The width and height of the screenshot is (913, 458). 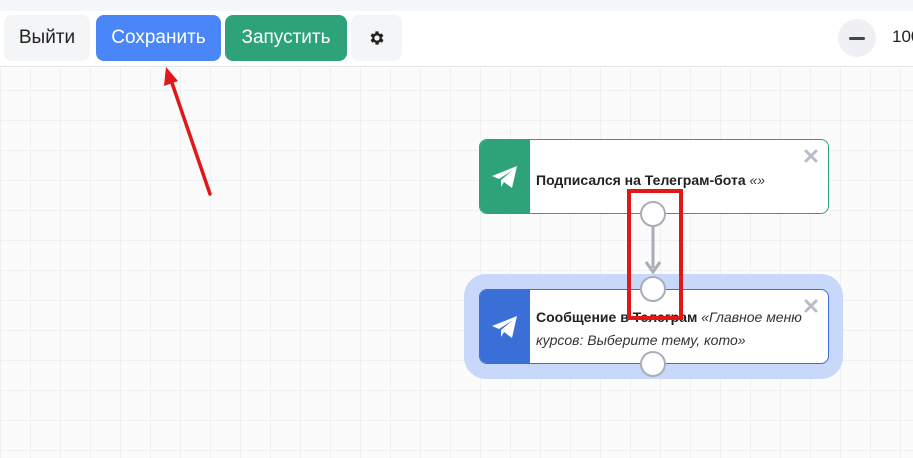 I want to click on annotation-arrowhead, so click(x=171, y=76).